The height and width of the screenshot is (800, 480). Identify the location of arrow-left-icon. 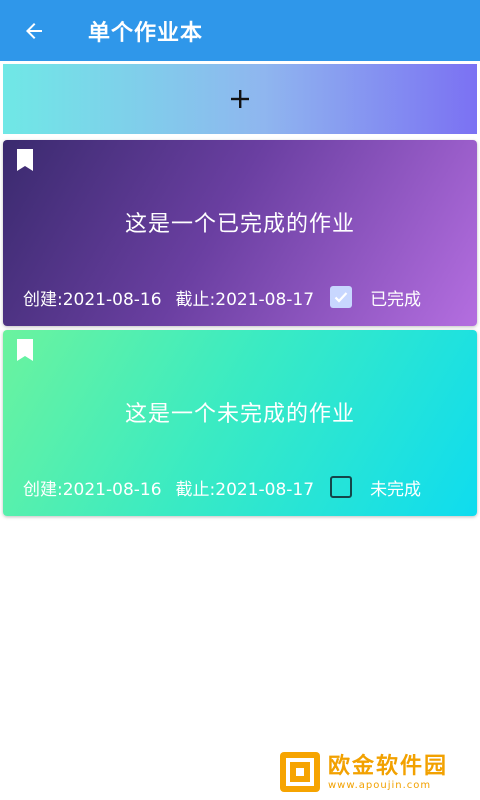
(34, 30).